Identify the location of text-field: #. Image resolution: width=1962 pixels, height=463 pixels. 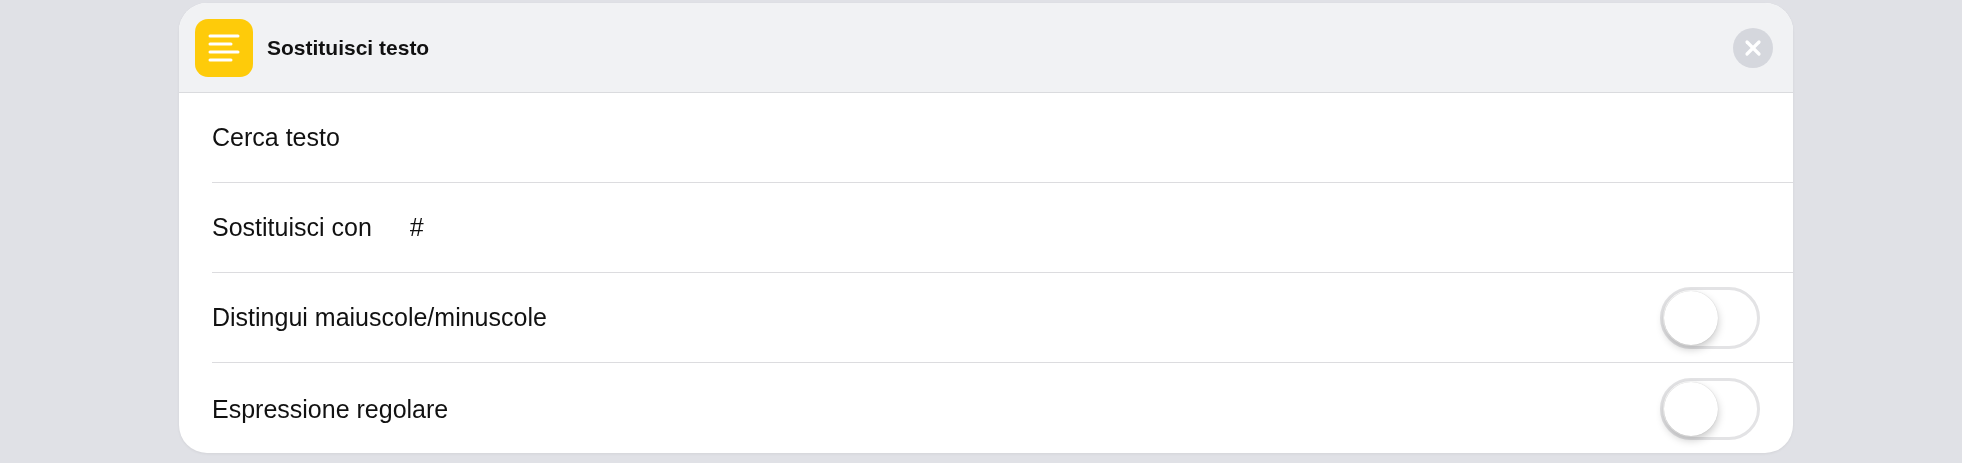
(439, 227).